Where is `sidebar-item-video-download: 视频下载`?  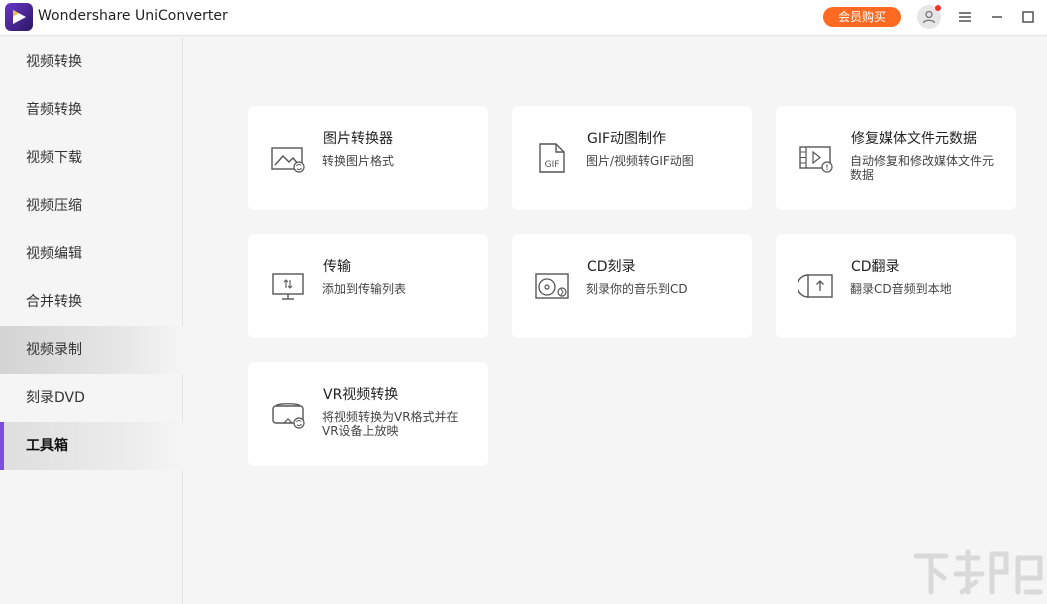
sidebar-item-video-download: 视频下载 is located at coordinates (91, 158).